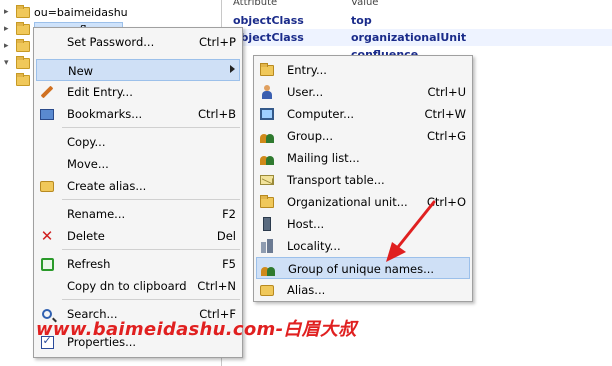  What do you see at coordinates (216, 286) in the screenshot?
I see `menu-item-shortcut: Ctrl+N` at bounding box center [216, 286].